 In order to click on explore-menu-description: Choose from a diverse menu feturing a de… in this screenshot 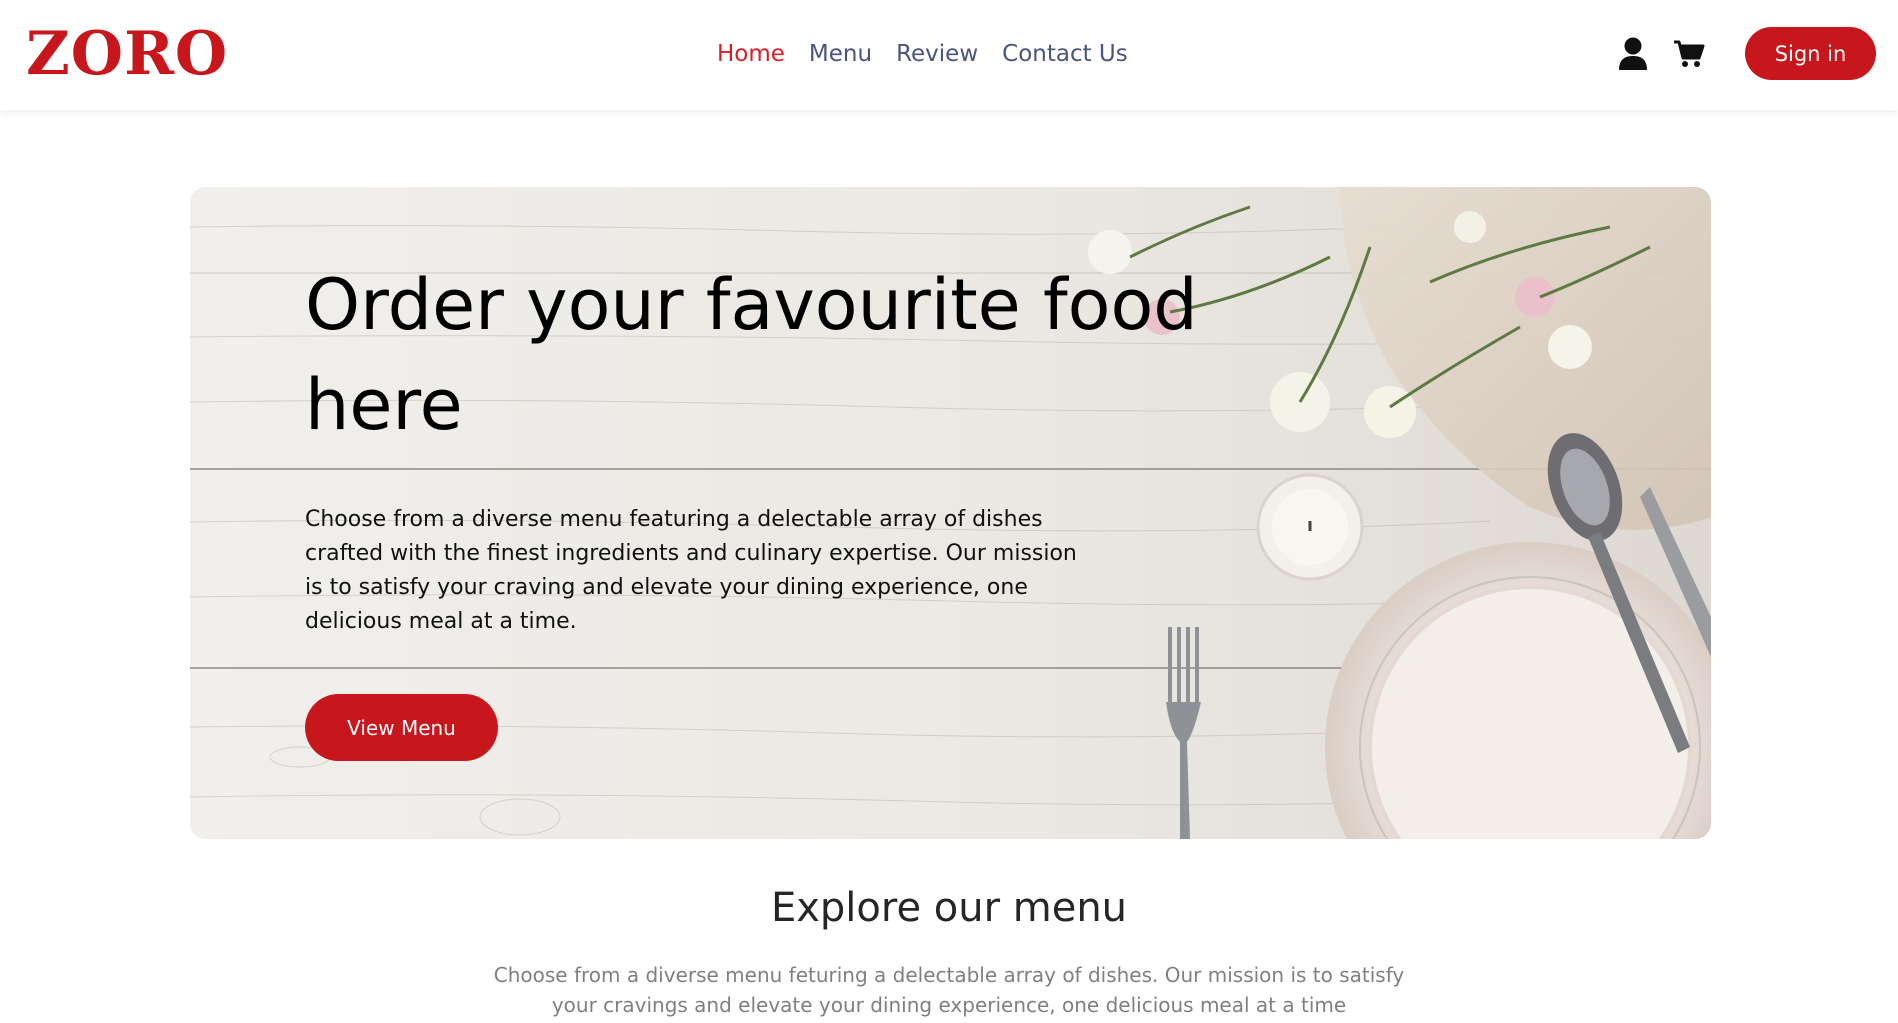, I will do `click(949, 990)`.